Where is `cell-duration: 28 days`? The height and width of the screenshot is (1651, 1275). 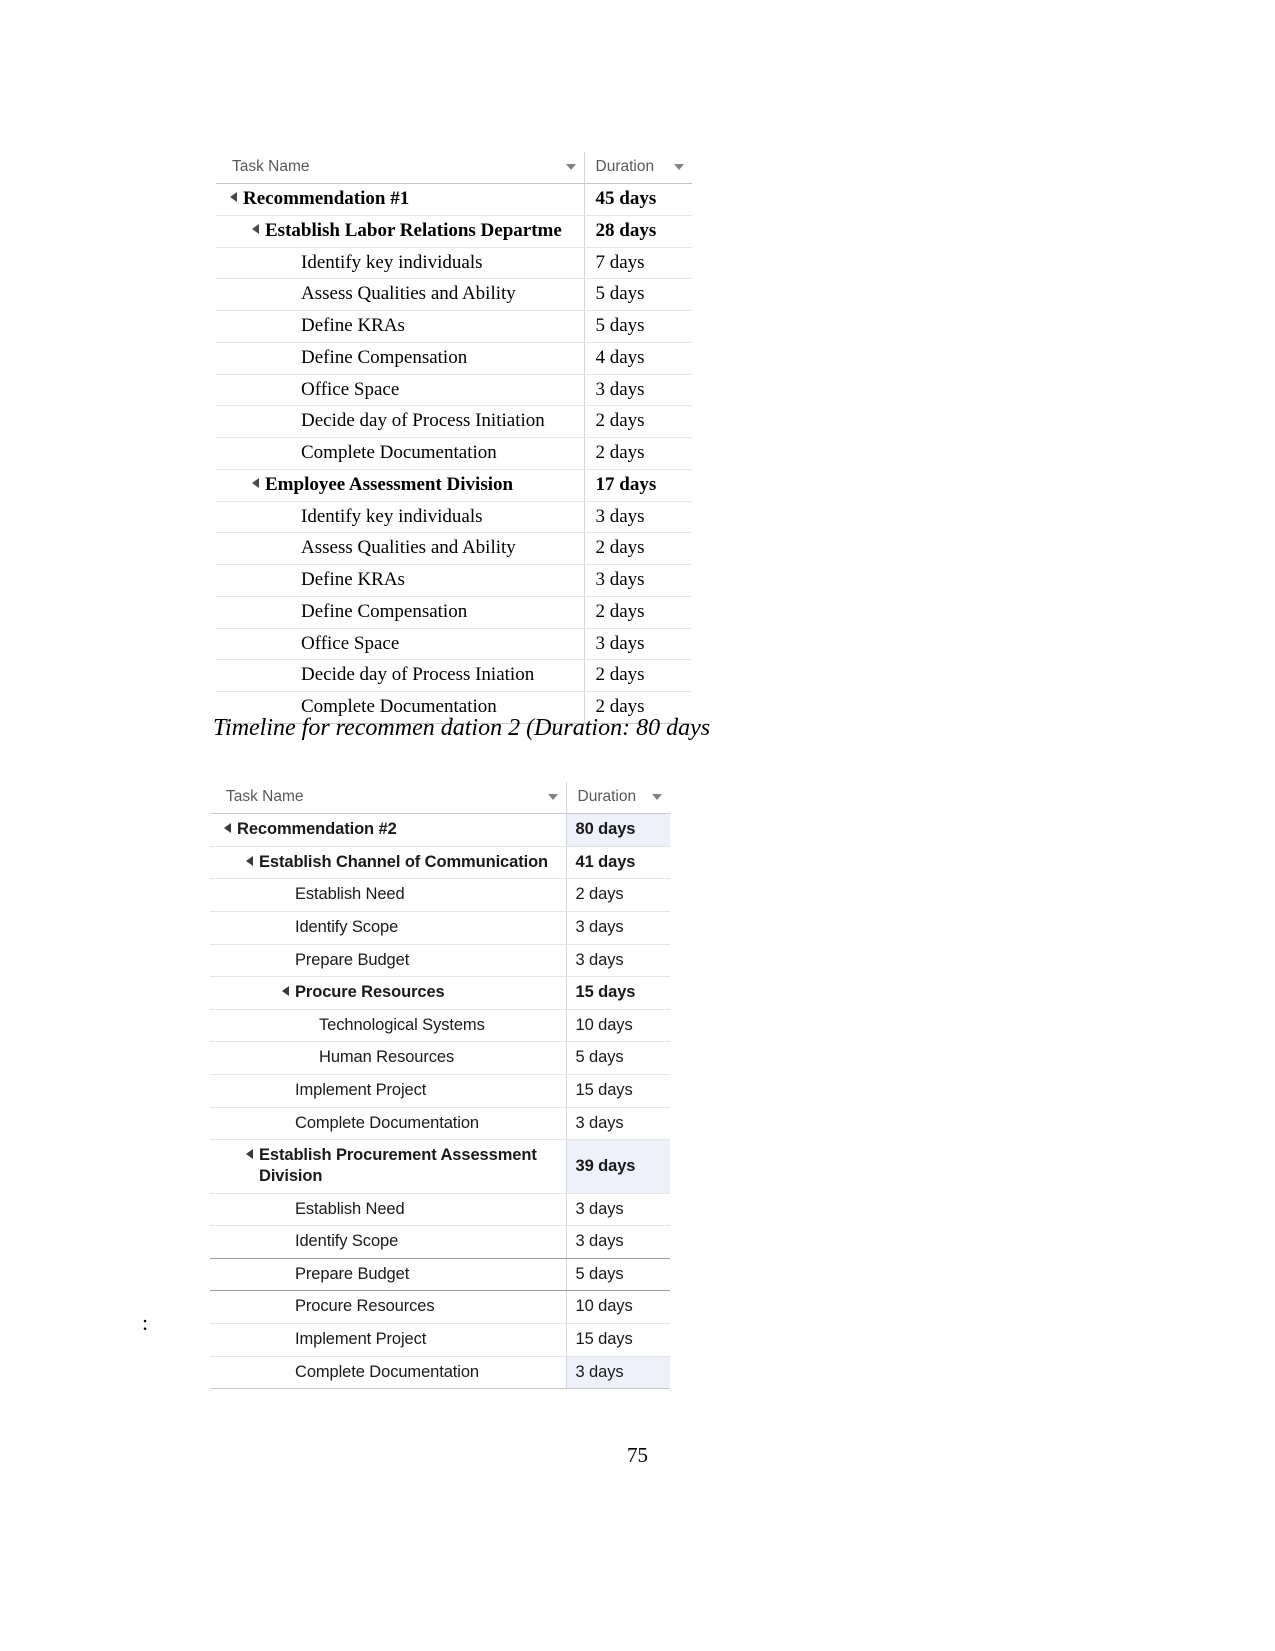
cell-duration: 28 days is located at coordinates (638, 231).